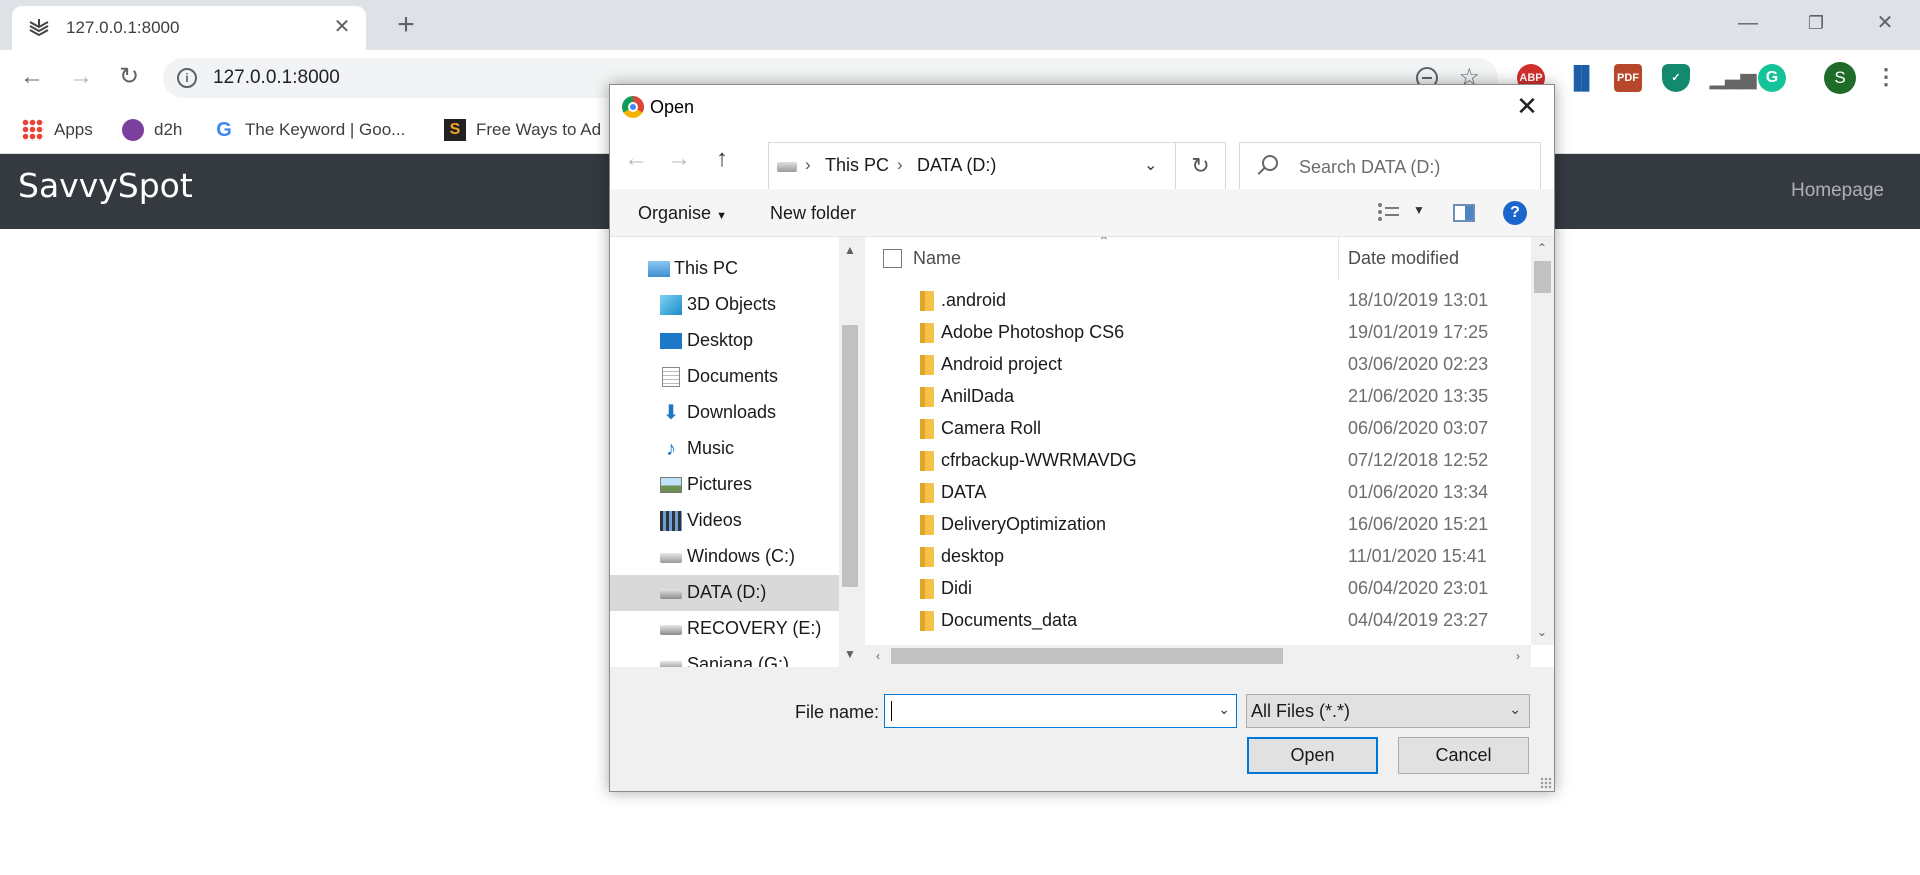 Image resolution: width=1920 pixels, height=875 pixels. Describe the element at coordinates (724, 485) in the screenshot. I see `nav-item-pictures: Pictures` at that location.